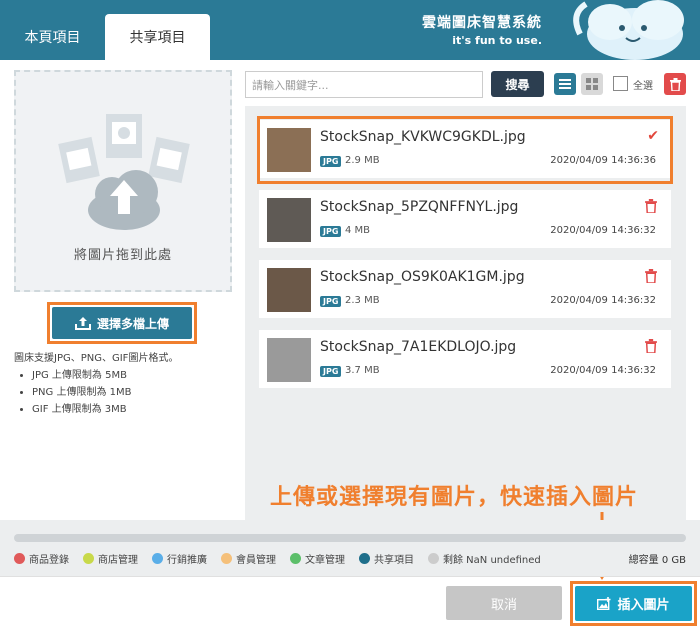 The width and height of the screenshot is (700, 631). Describe the element at coordinates (317, 558) in the screenshot. I see `legend-item: 文章管理` at that location.